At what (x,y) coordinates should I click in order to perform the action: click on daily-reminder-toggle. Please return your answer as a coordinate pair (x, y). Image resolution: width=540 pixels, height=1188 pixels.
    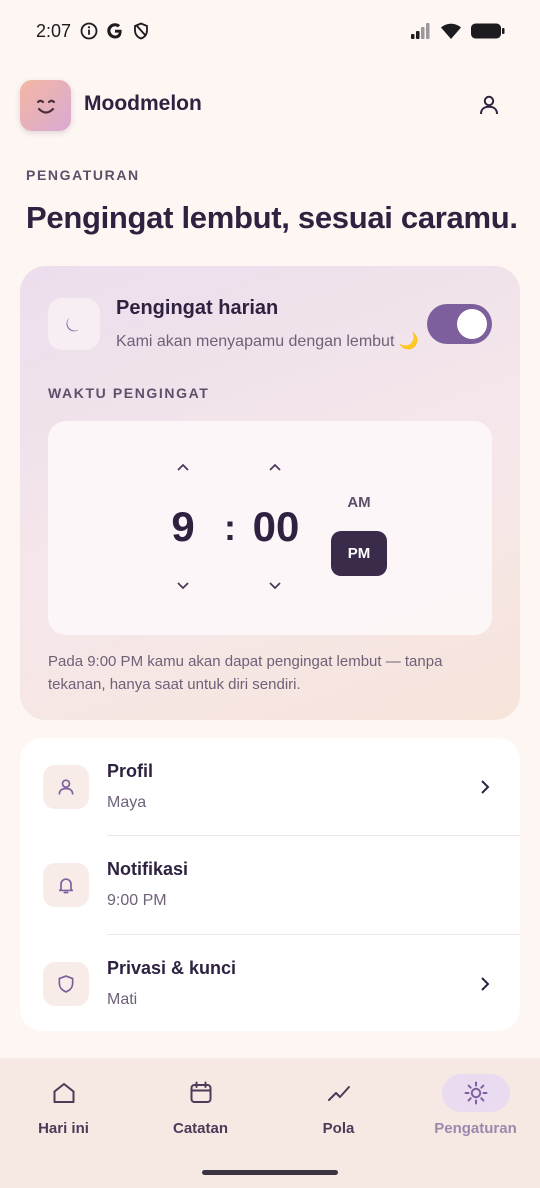
    Looking at the image, I should click on (459, 324).